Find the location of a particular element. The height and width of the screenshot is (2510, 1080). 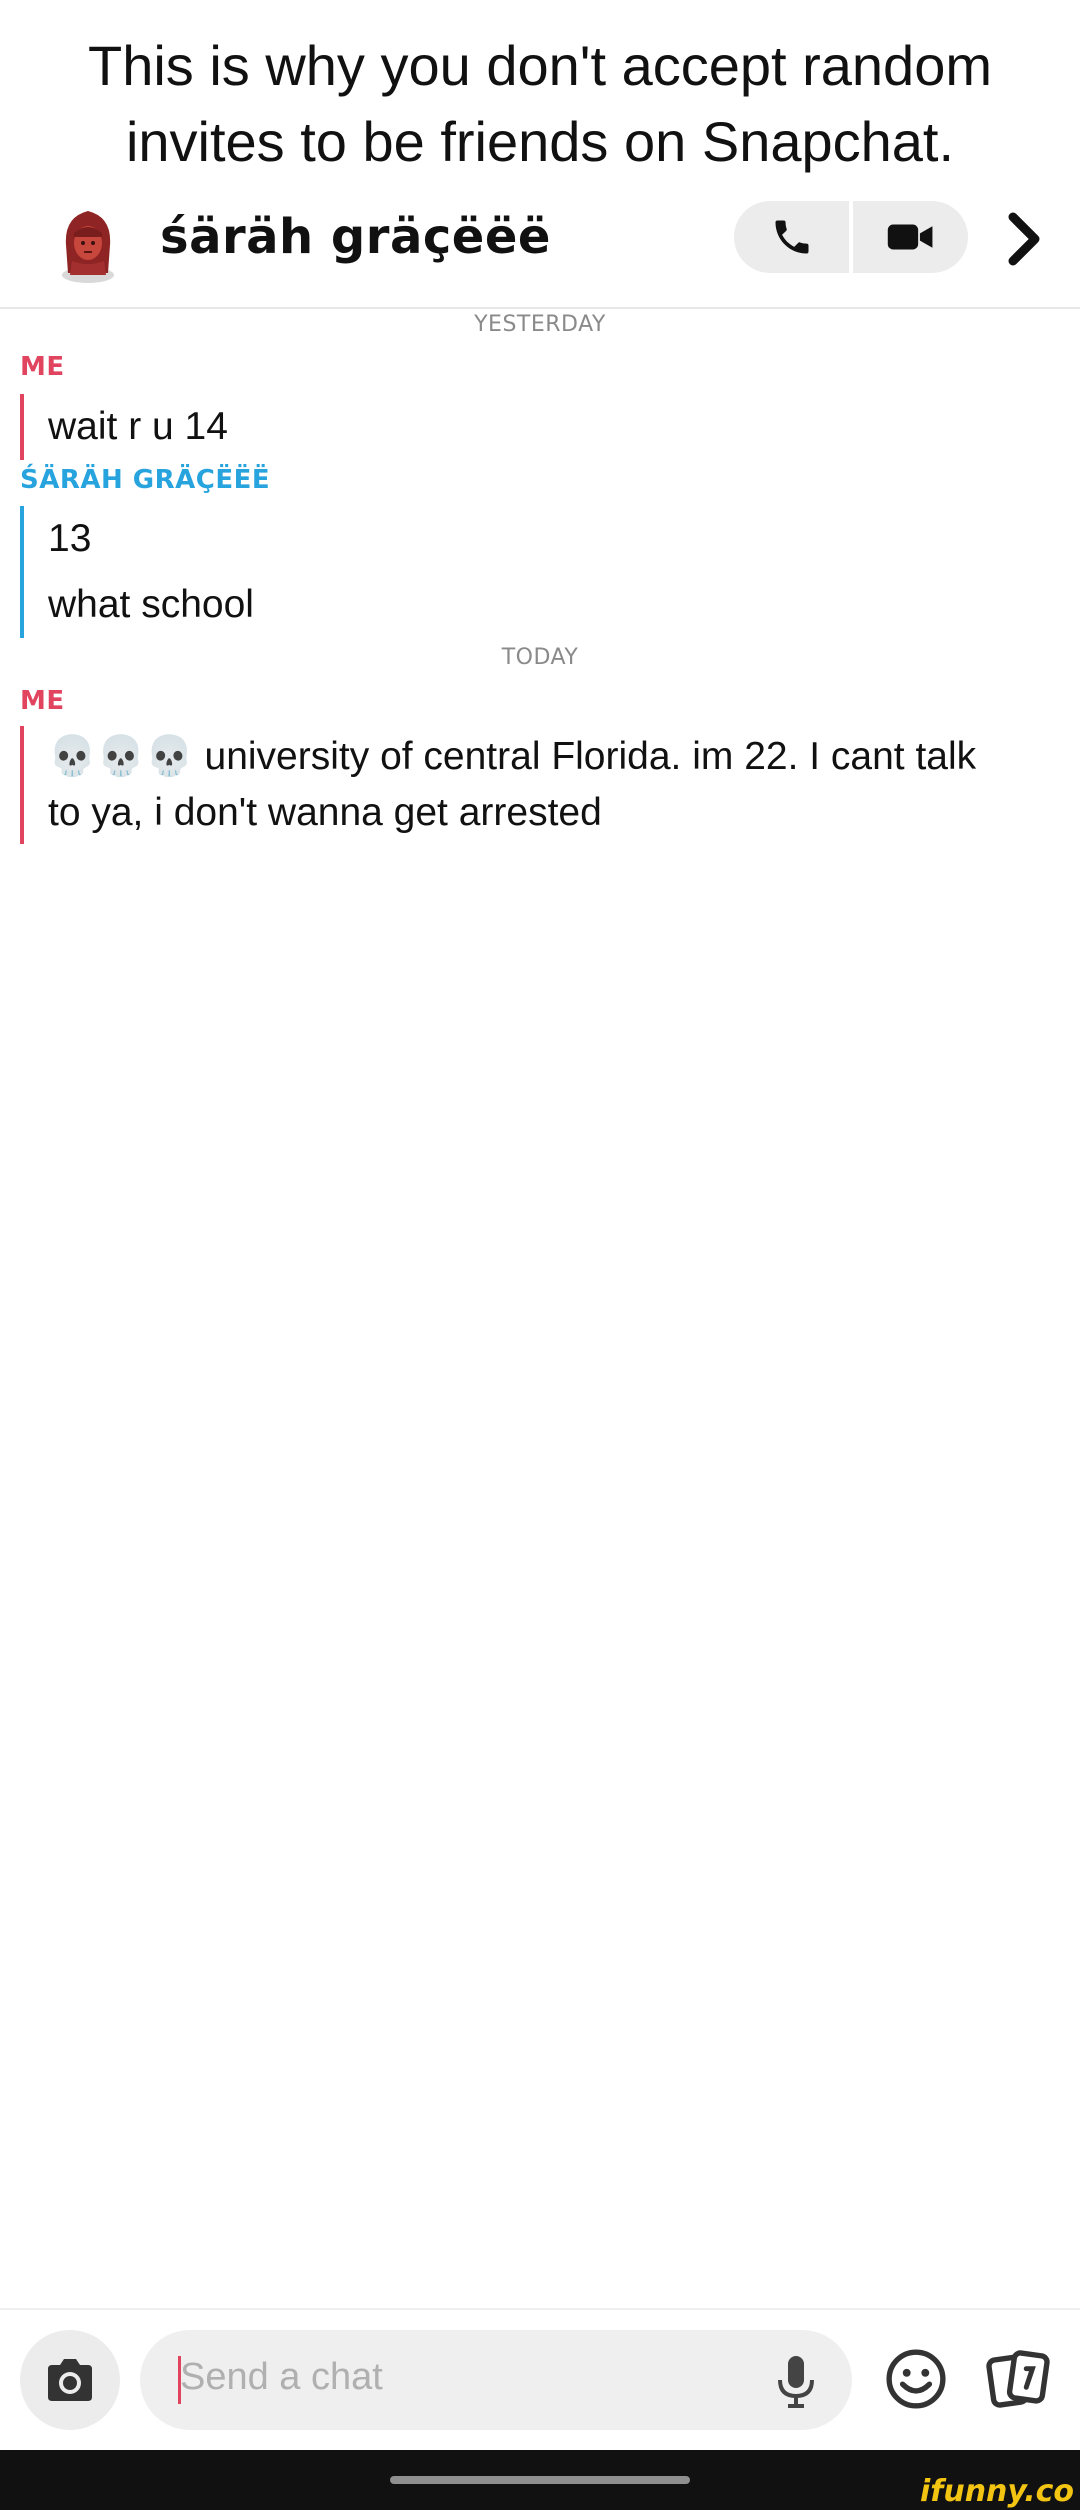

phone-icon is located at coordinates (791, 237).